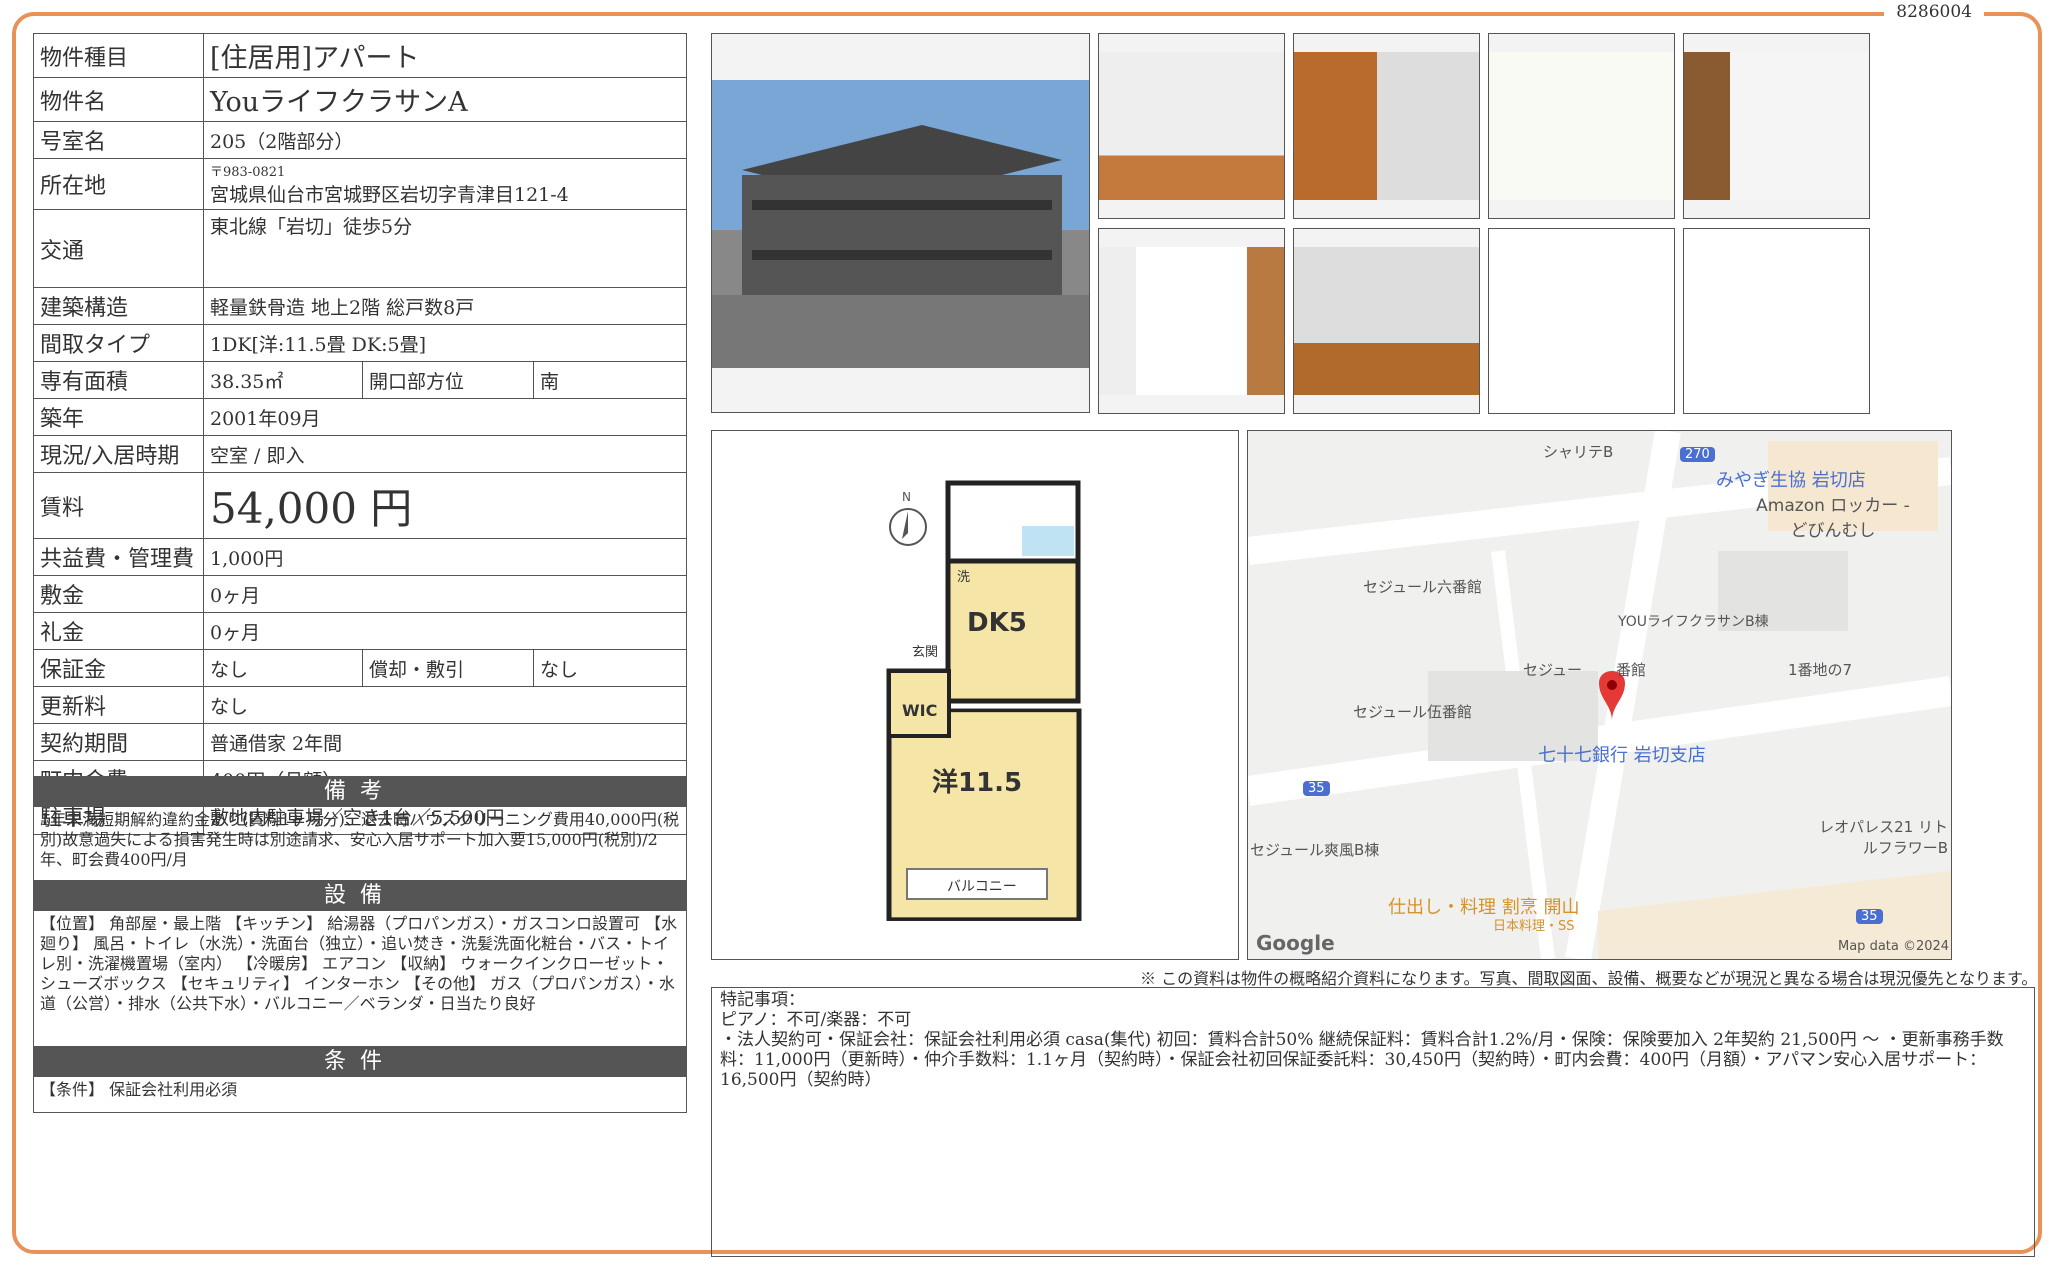 The width and height of the screenshot is (2056, 1265). What do you see at coordinates (360, 1062) in the screenshot?
I see `conditions-header: 条件` at bounding box center [360, 1062].